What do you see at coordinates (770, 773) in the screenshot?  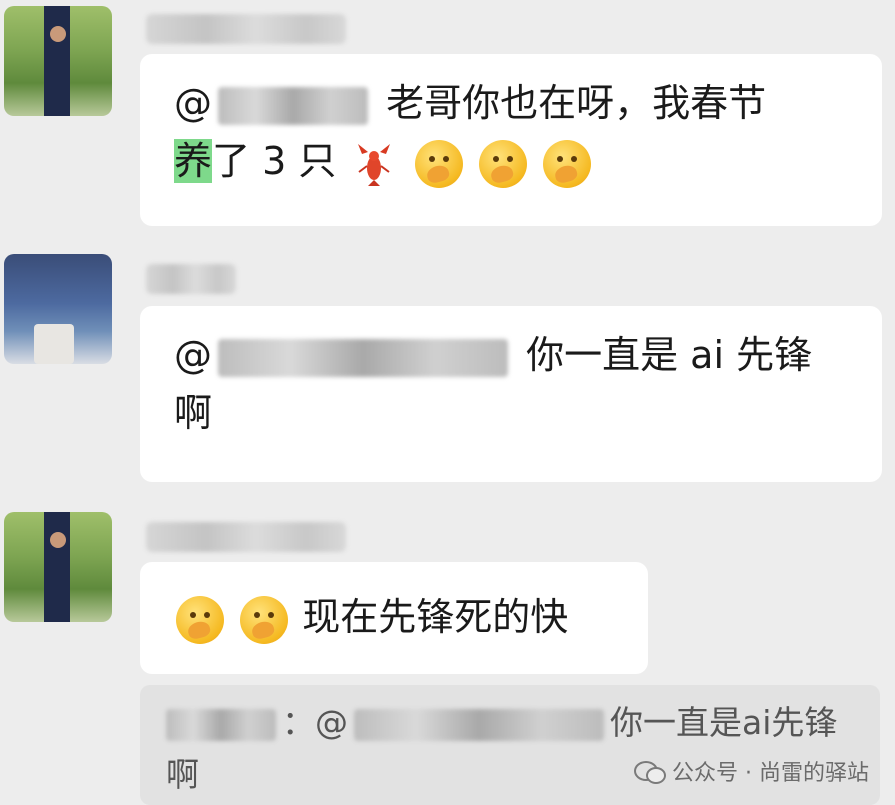 I see `watermark-text: 公众号 · 尚雷的驿站` at bounding box center [770, 773].